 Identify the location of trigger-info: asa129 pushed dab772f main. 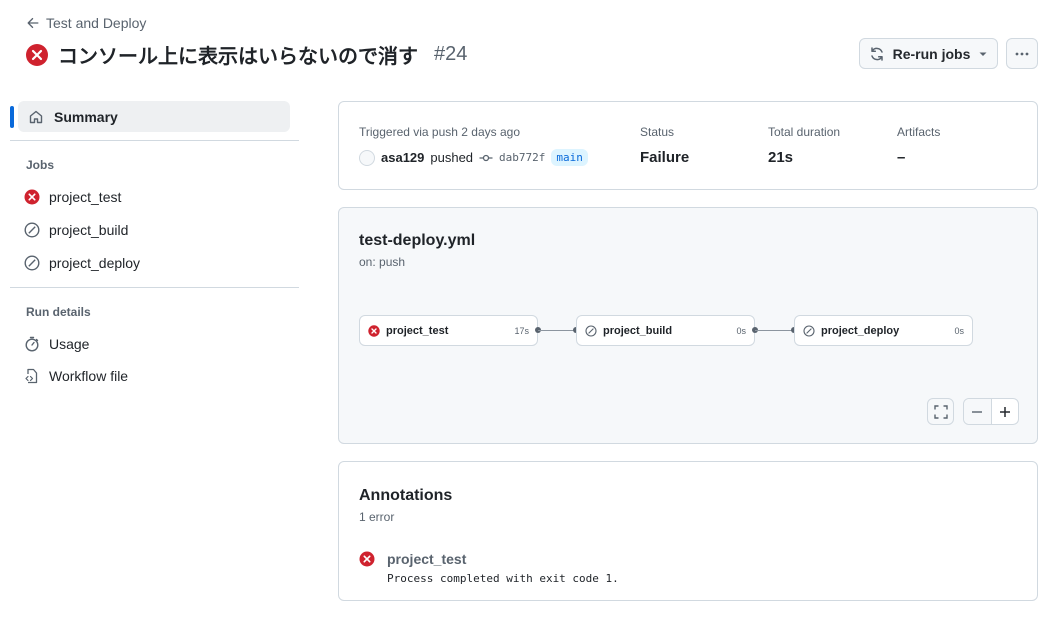
(473, 157).